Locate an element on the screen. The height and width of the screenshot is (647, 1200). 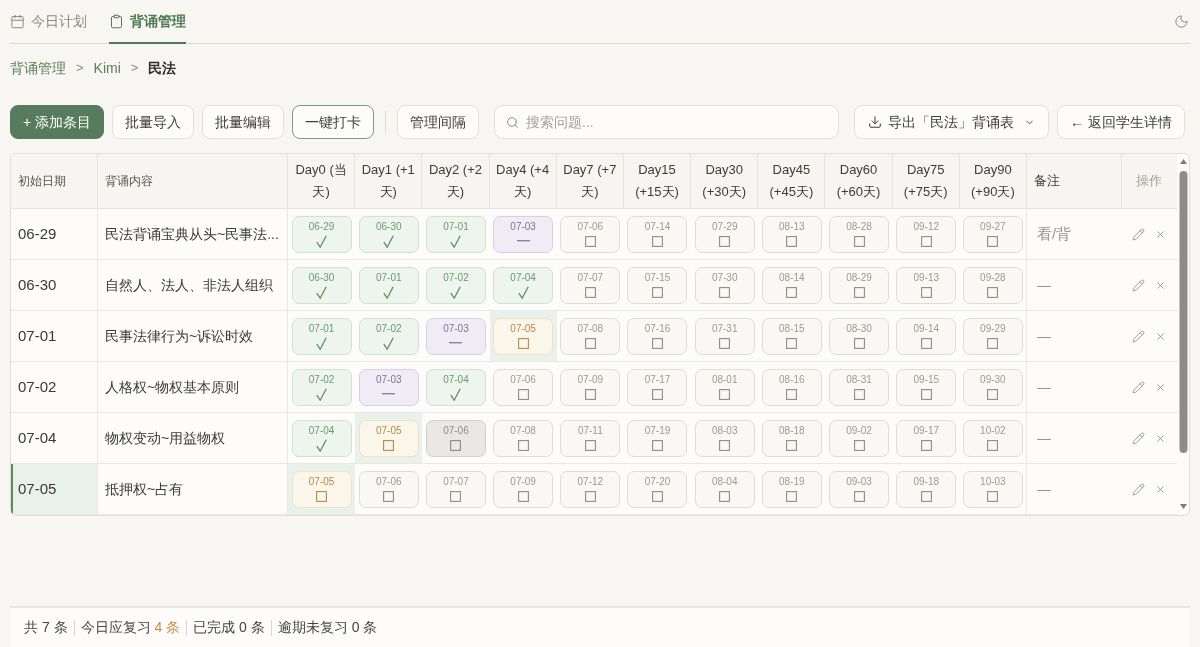
pencil-icon is located at coordinates (1139, 438).